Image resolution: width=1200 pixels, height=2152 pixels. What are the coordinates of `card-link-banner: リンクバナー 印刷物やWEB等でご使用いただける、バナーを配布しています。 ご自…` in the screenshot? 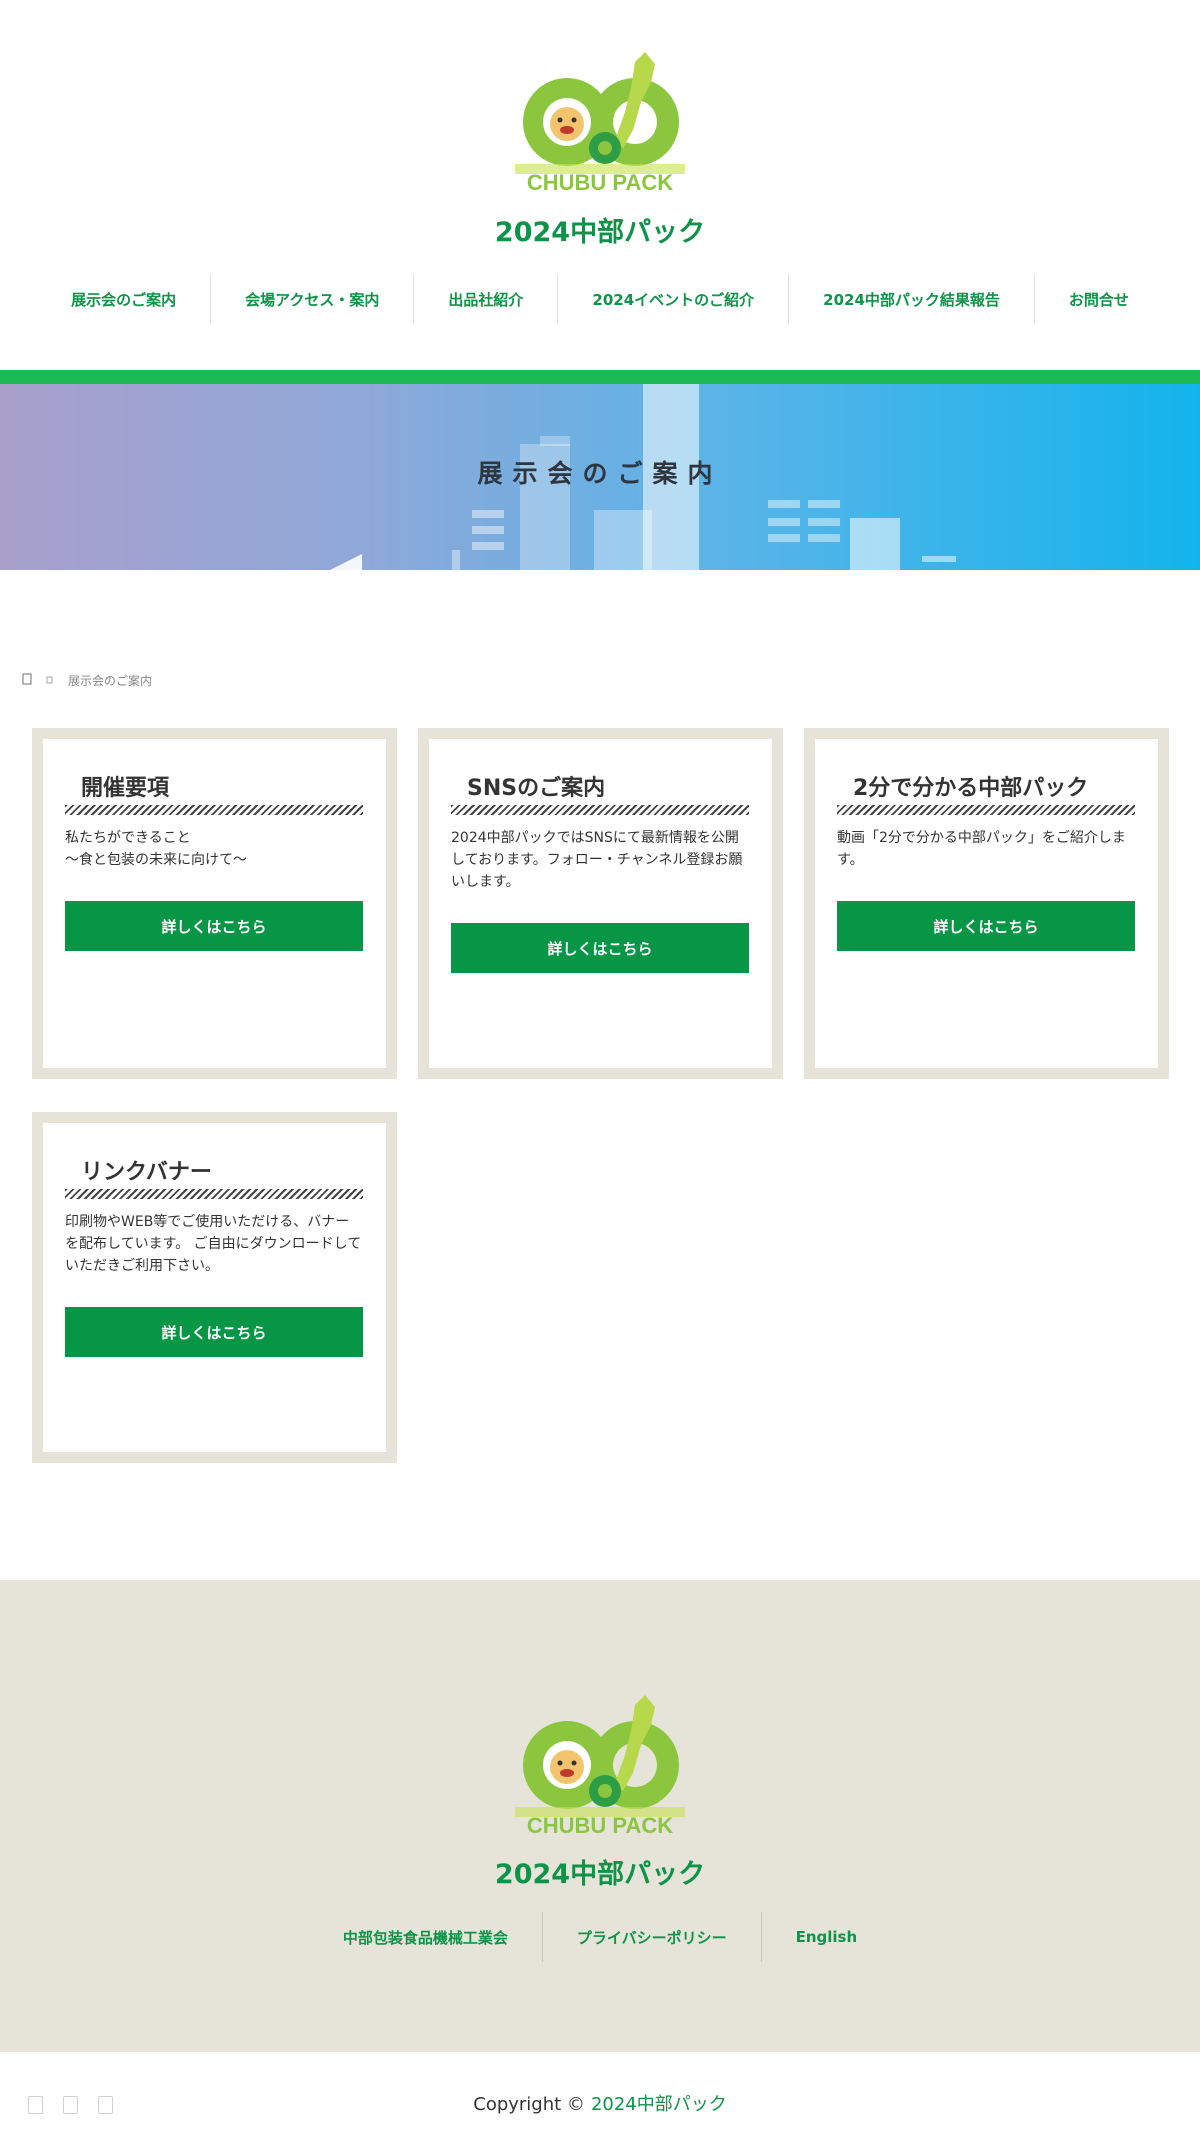 It's located at (214, 1287).